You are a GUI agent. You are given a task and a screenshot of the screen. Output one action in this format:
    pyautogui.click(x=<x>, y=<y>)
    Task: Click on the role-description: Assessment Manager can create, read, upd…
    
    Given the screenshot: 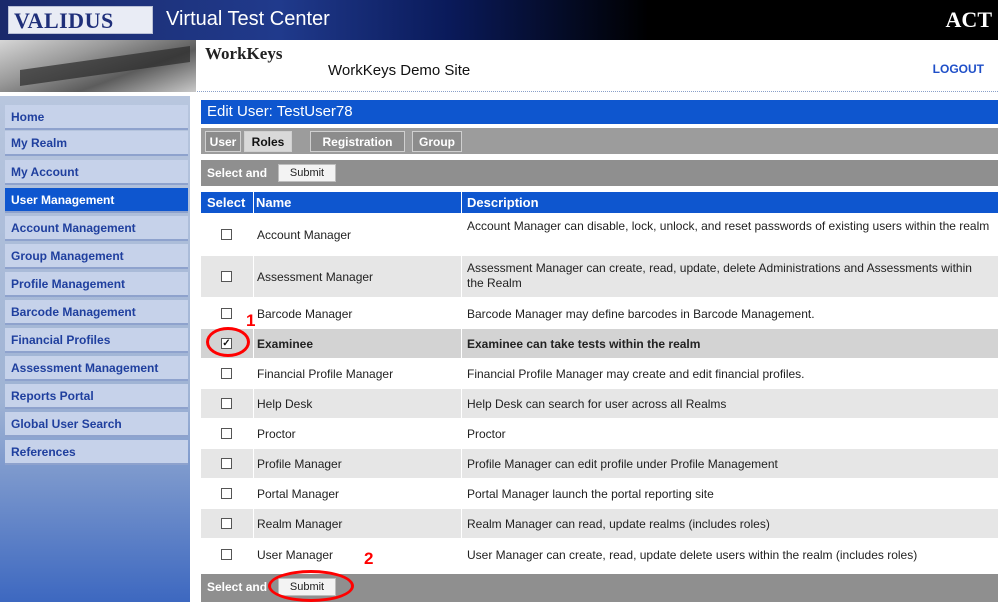 What is the action you would take?
    pyautogui.click(x=719, y=275)
    